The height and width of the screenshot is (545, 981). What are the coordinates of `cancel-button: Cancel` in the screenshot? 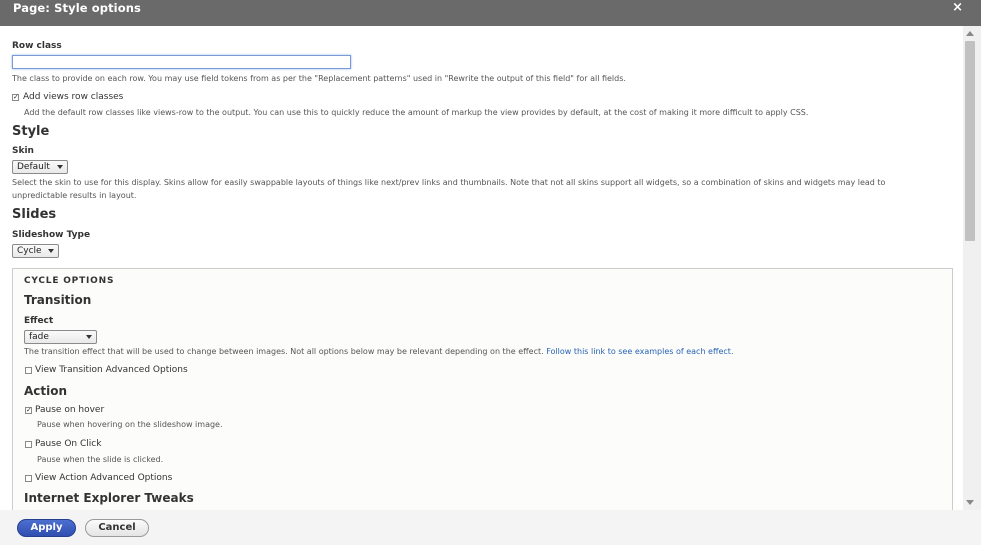 It's located at (117, 528).